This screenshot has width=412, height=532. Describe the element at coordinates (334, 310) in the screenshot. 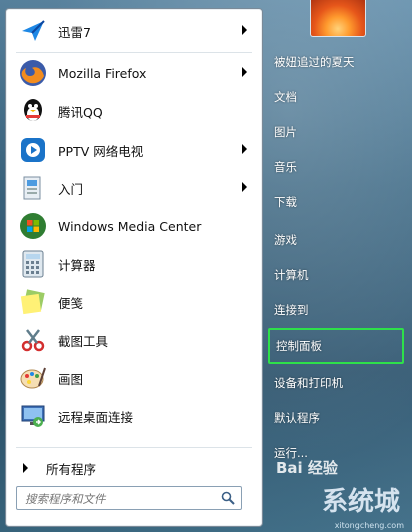

I see `places-item-connect-to: 连接到` at that location.